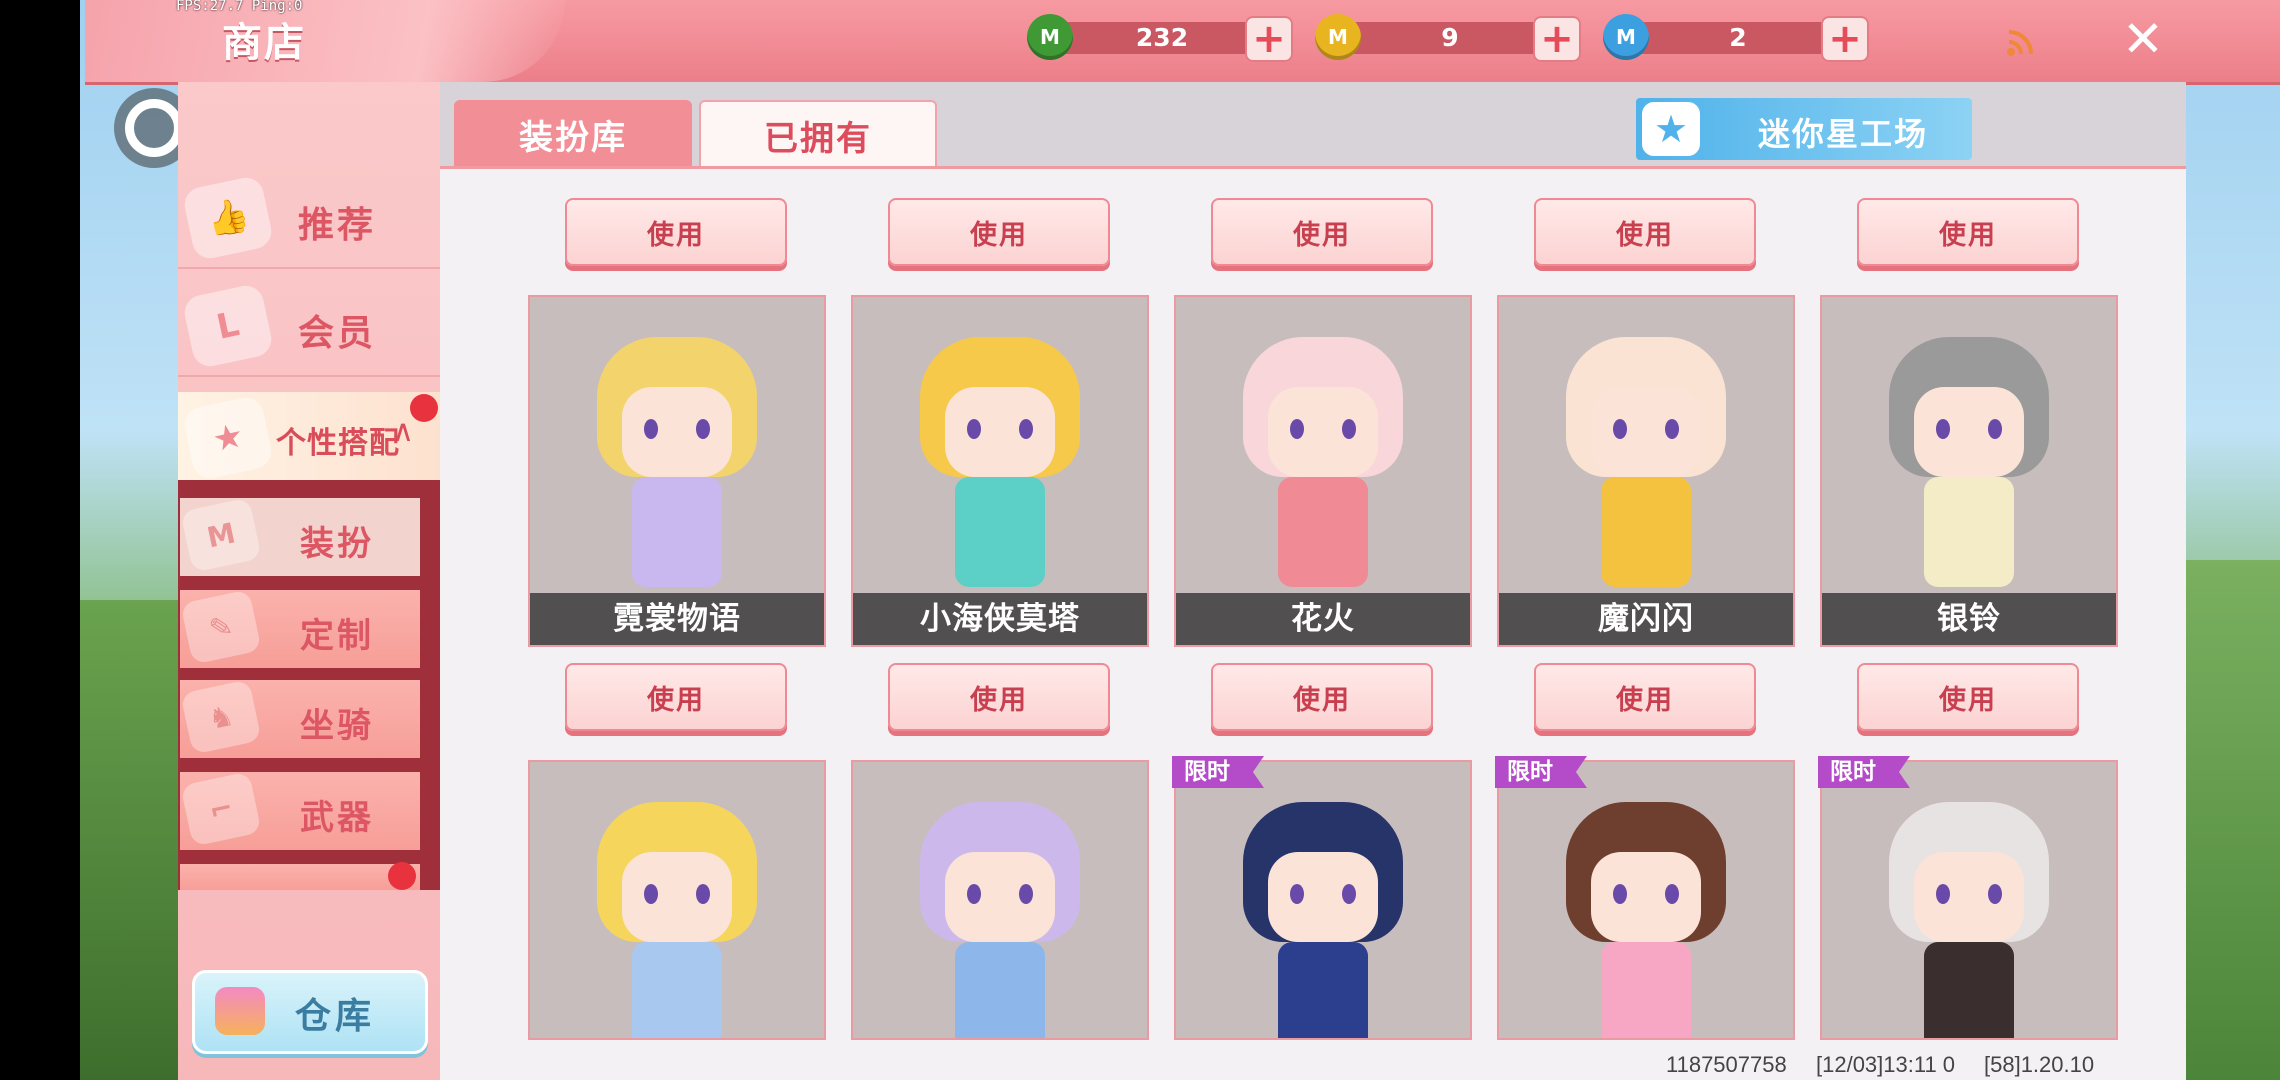  Describe the element at coordinates (337, 726) in the screenshot. I see `sidebar-subitem-label: 坐骑` at that location.